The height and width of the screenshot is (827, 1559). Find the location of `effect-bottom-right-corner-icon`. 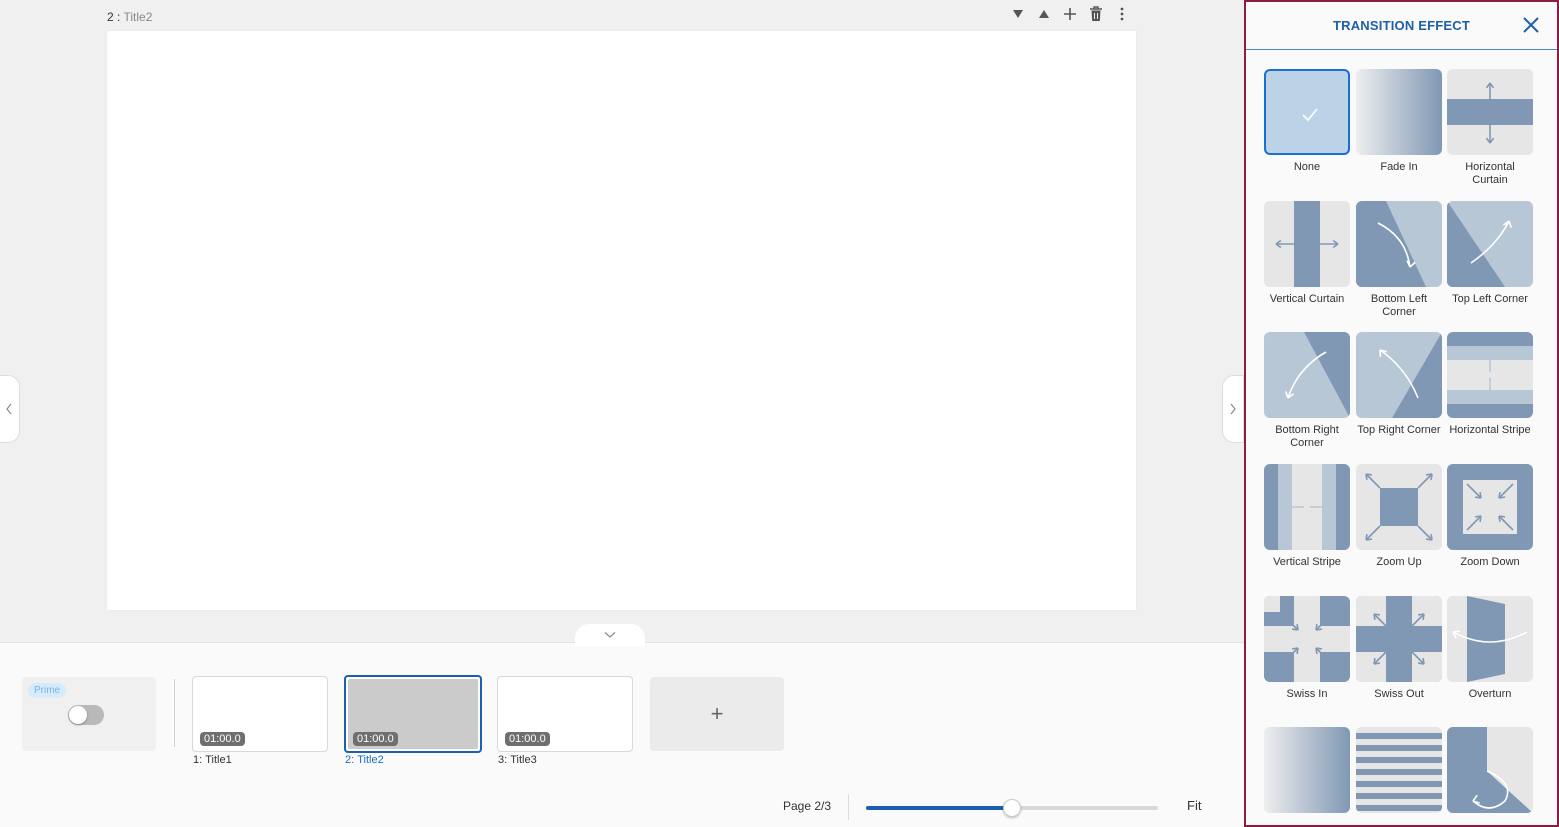

effect-bottom-right-corner-icon is located at coordinates (1307, 375).